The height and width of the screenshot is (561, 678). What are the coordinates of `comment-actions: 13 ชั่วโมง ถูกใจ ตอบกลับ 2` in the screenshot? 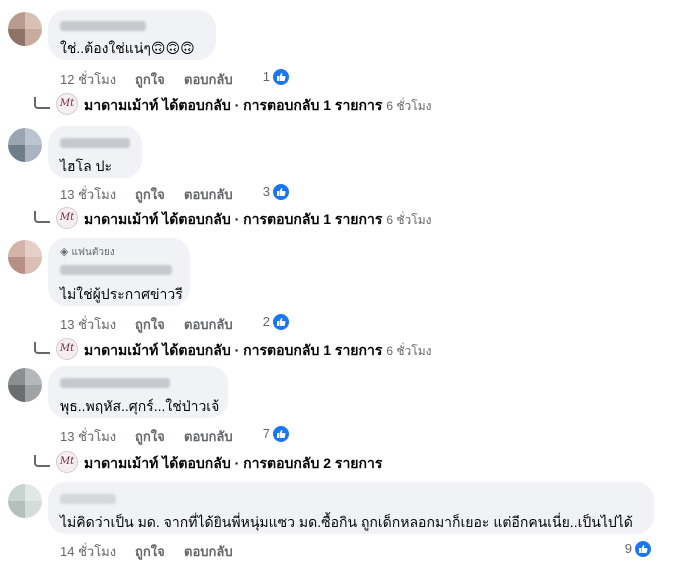 It's located at (175, 324).